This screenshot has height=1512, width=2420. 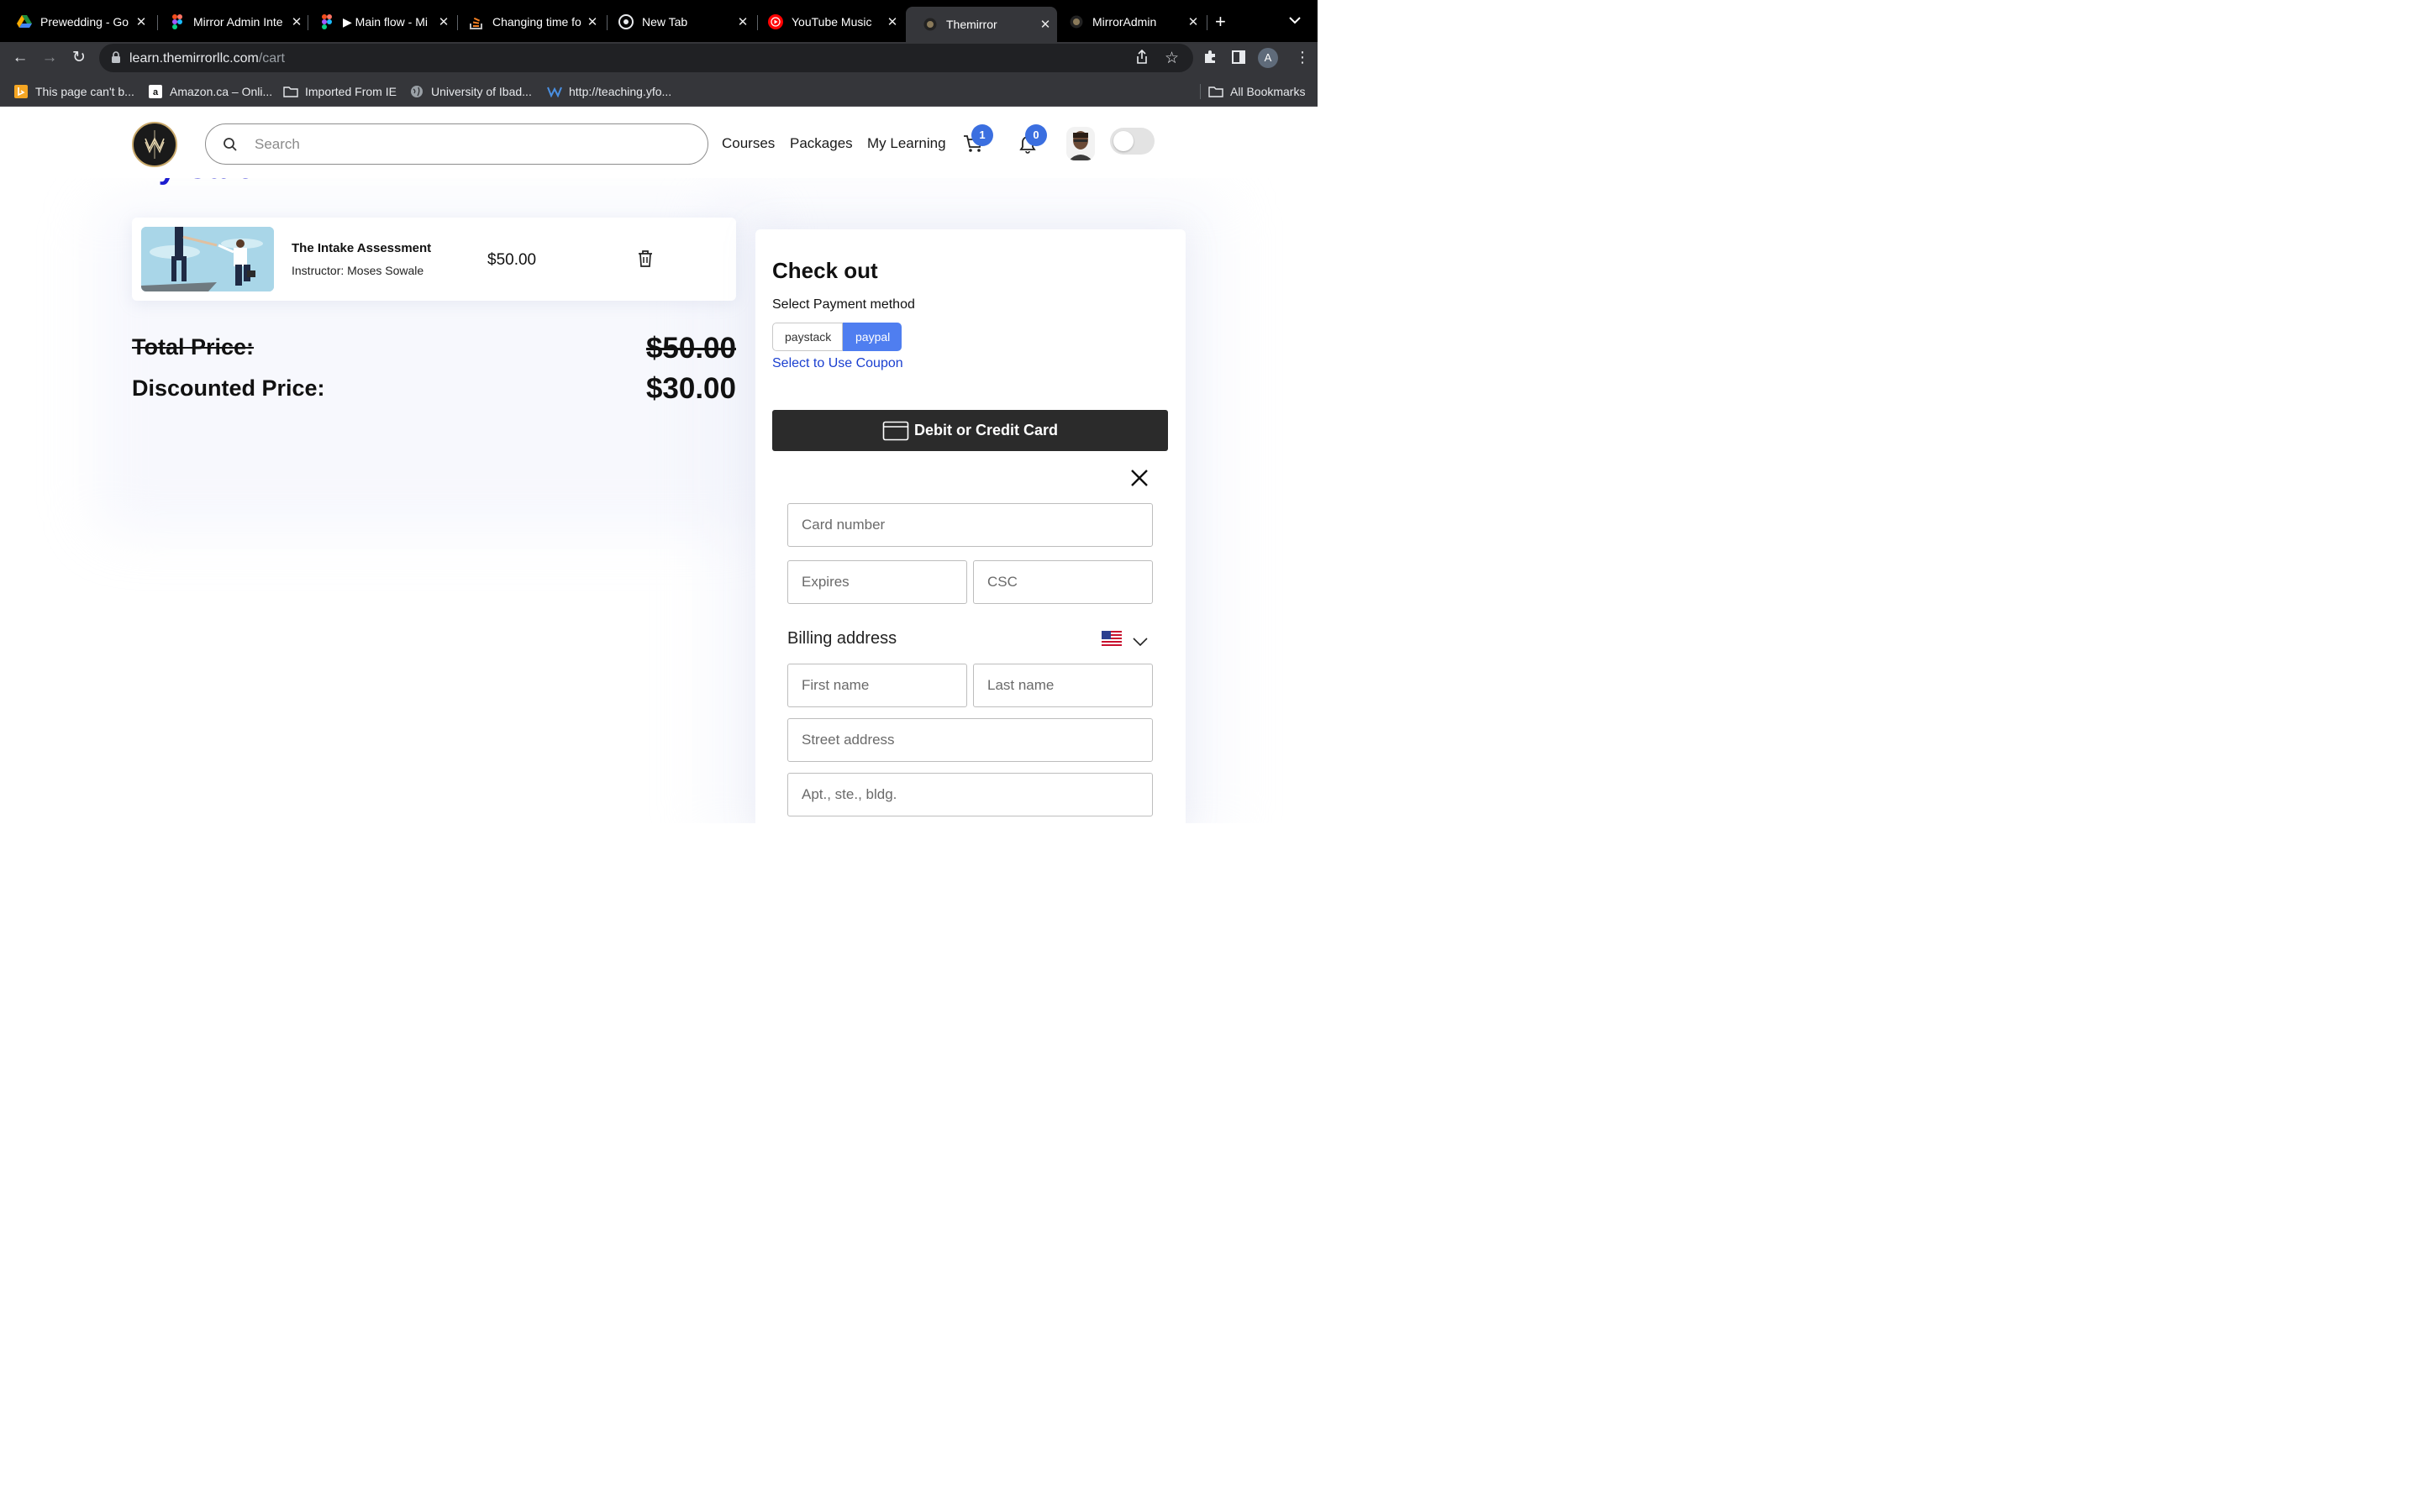 I want to click on paystack-button: paystack, so click(x=808, y=337).